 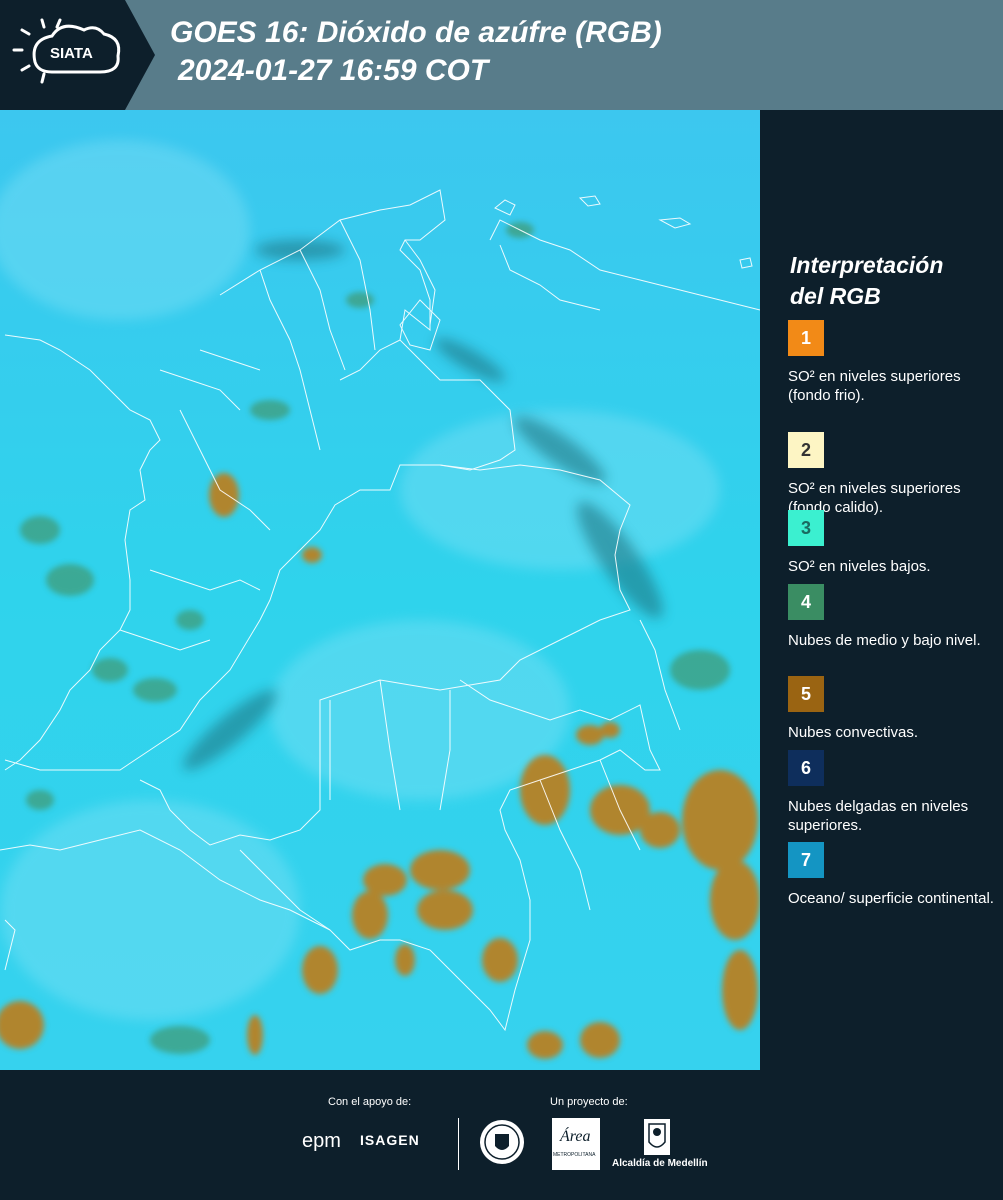 What do you see at coordinates (884, 640) in the screenshot?
I see `legend-label: Nubes de medio y bajo nivel.` at bounding box center [884, 640].